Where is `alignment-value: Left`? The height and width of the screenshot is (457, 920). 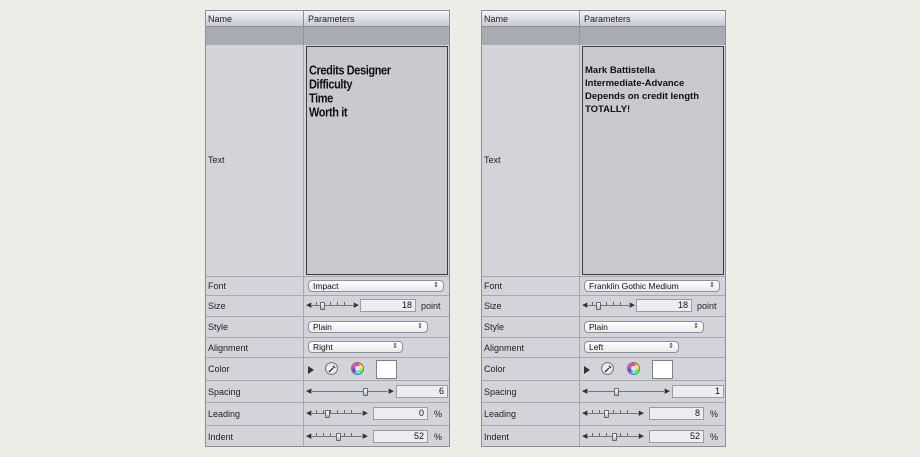
alignment-value: Left is located at coordinates (596, 347).